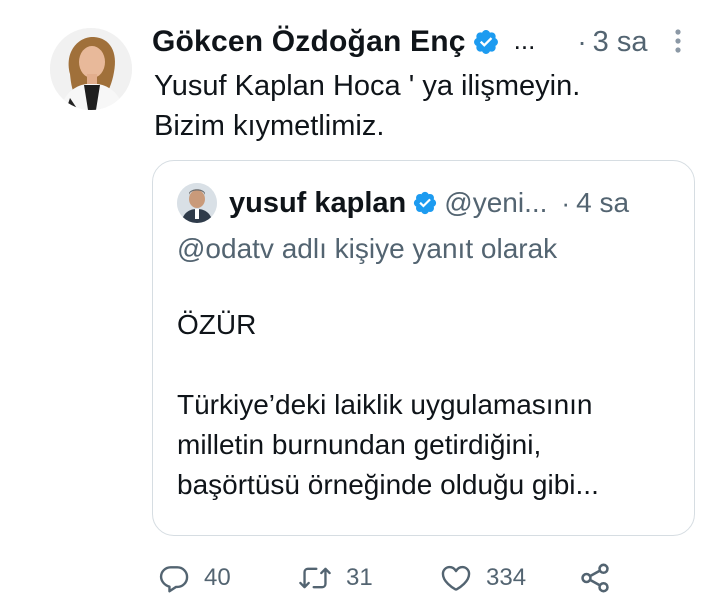 This screenshot has height=616, width=720. Describe the element at coordinates (620, 42) in the screenshot. I see `tweet-timestamp: 3 sa` at that location.